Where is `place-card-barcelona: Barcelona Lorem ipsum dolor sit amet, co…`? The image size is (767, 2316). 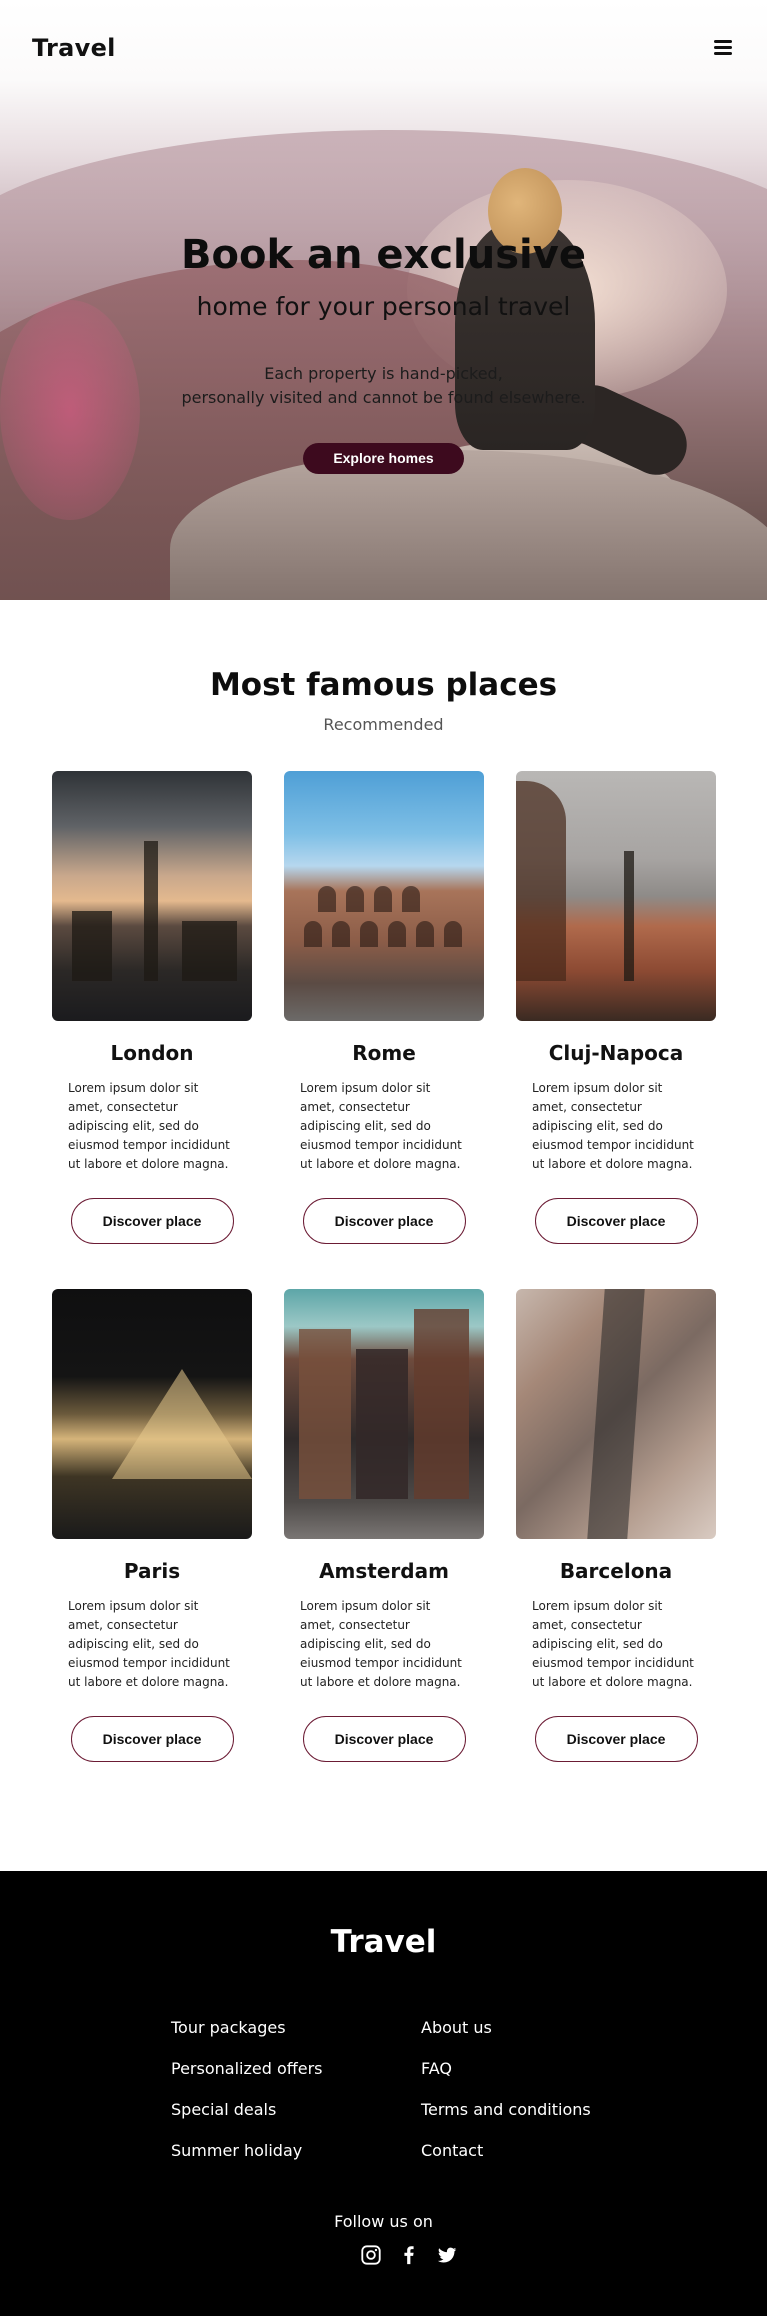 place-card-barcelona: Barcelona Lorem ipsum dolor sit amet, co… is located at coordinates (616, 1525).